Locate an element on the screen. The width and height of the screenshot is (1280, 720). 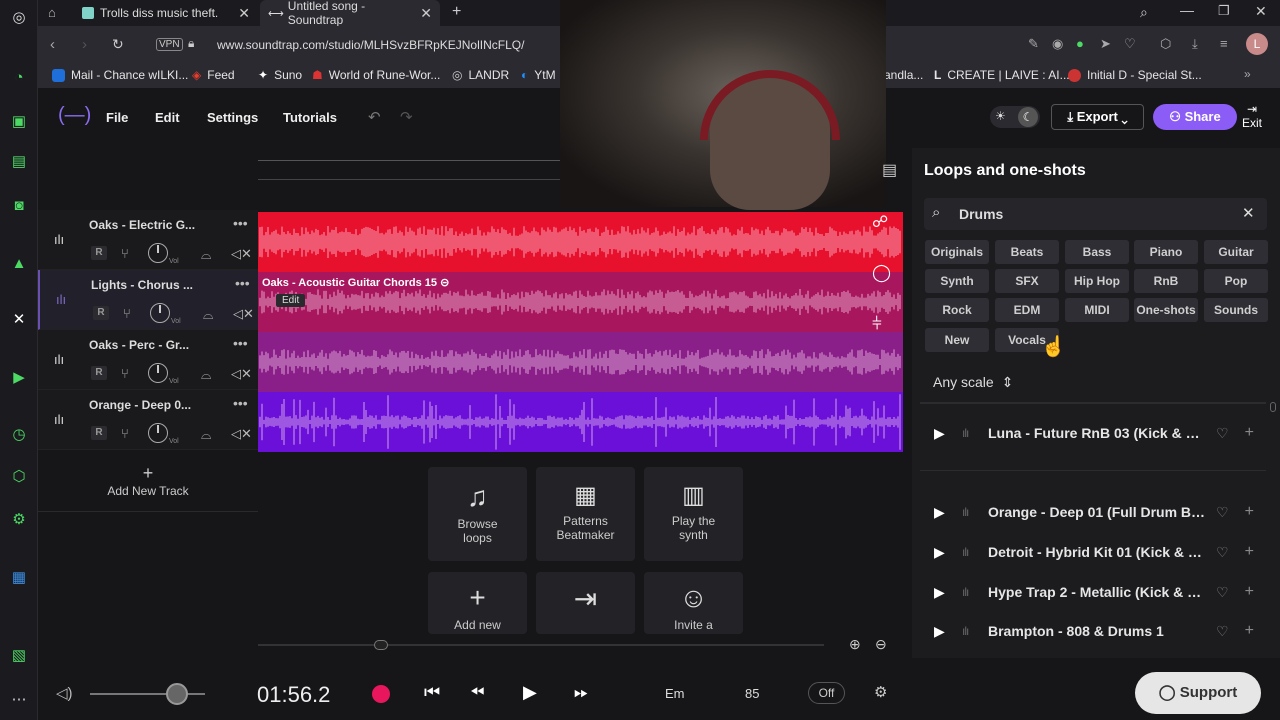
aria-icon: ▲ is located at coordinates (19, 264).